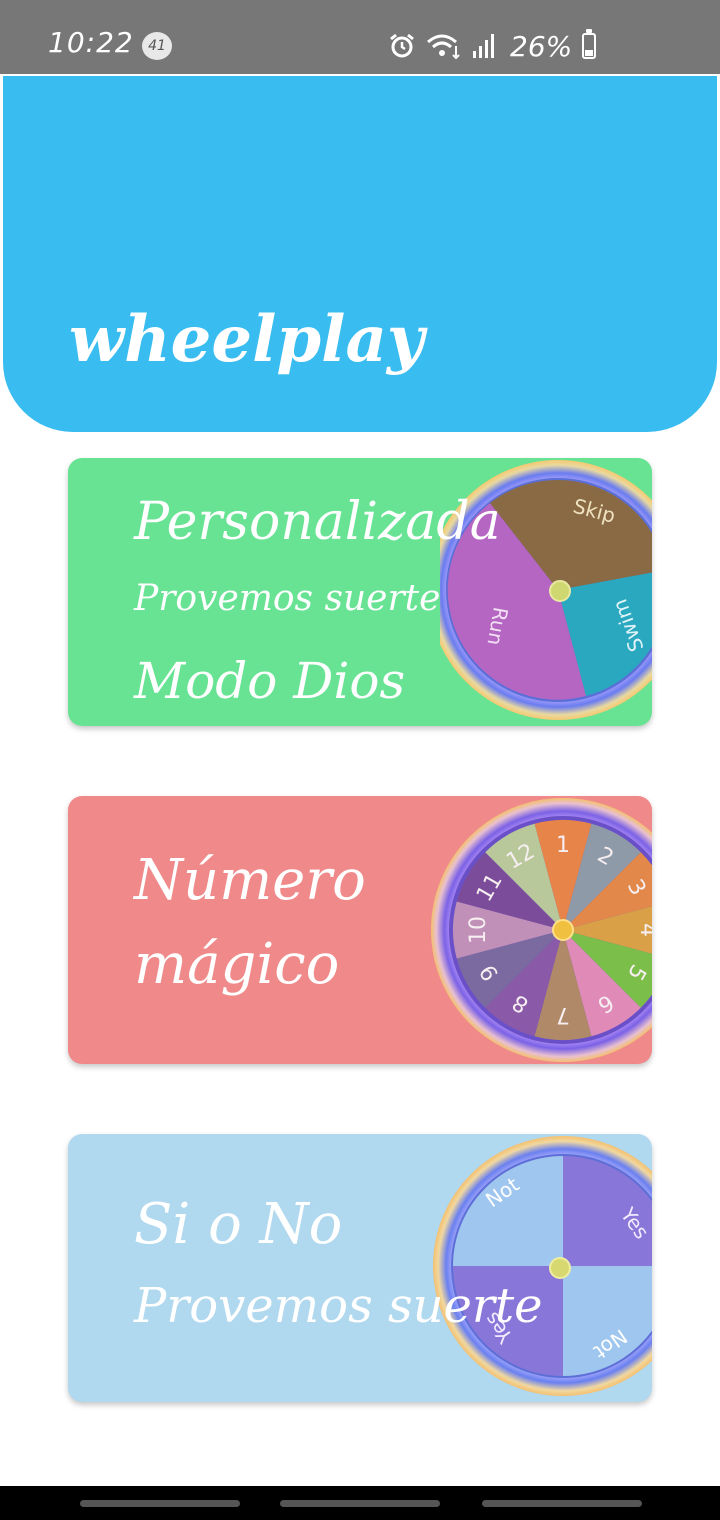  I want to click on card-title: Si o No, so click(238, 1224).